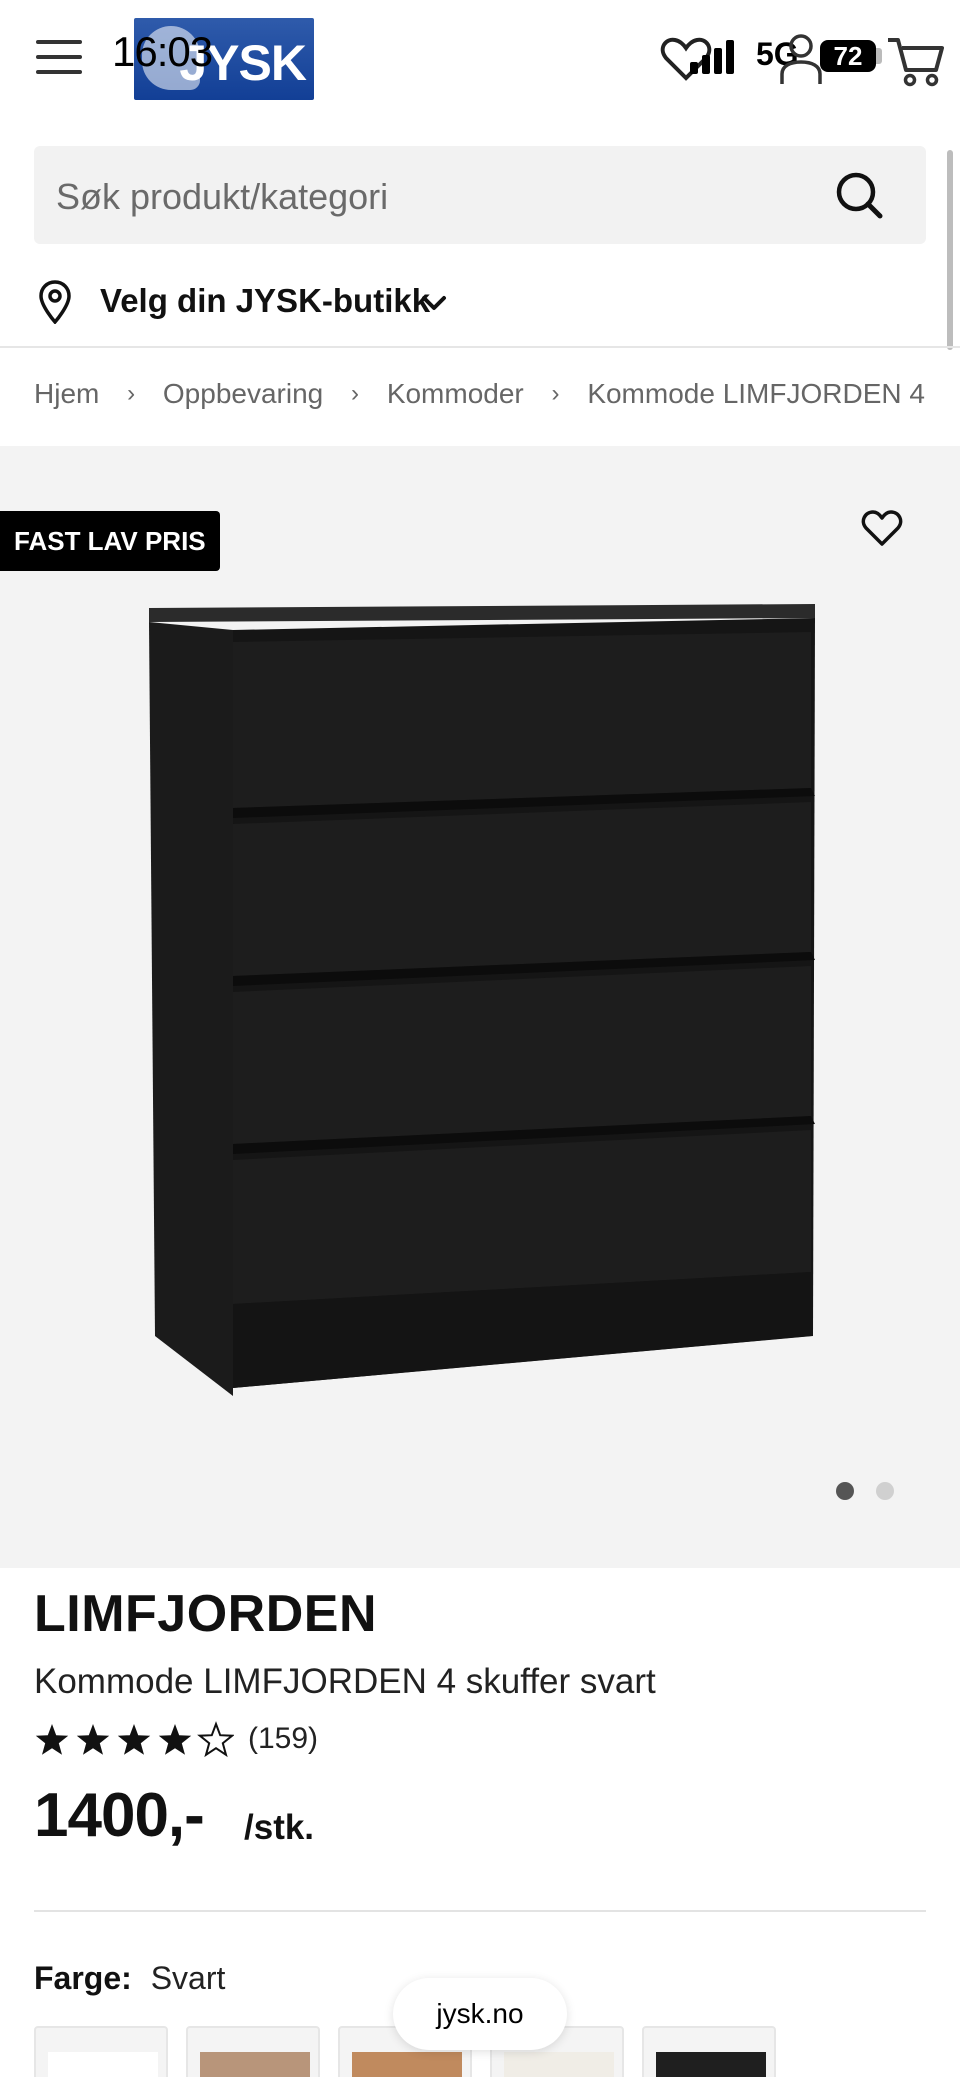  I want to click on product-brand: LIMFJORDEN, so click(205, 1614).